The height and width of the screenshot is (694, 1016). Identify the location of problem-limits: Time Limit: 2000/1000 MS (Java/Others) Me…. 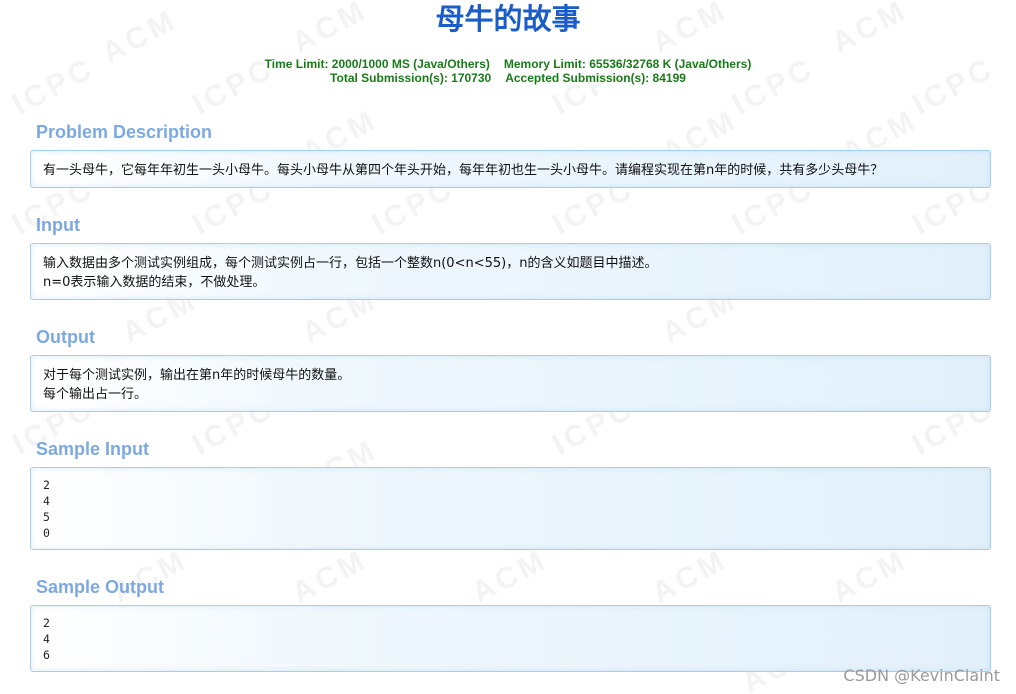
(508, 71).